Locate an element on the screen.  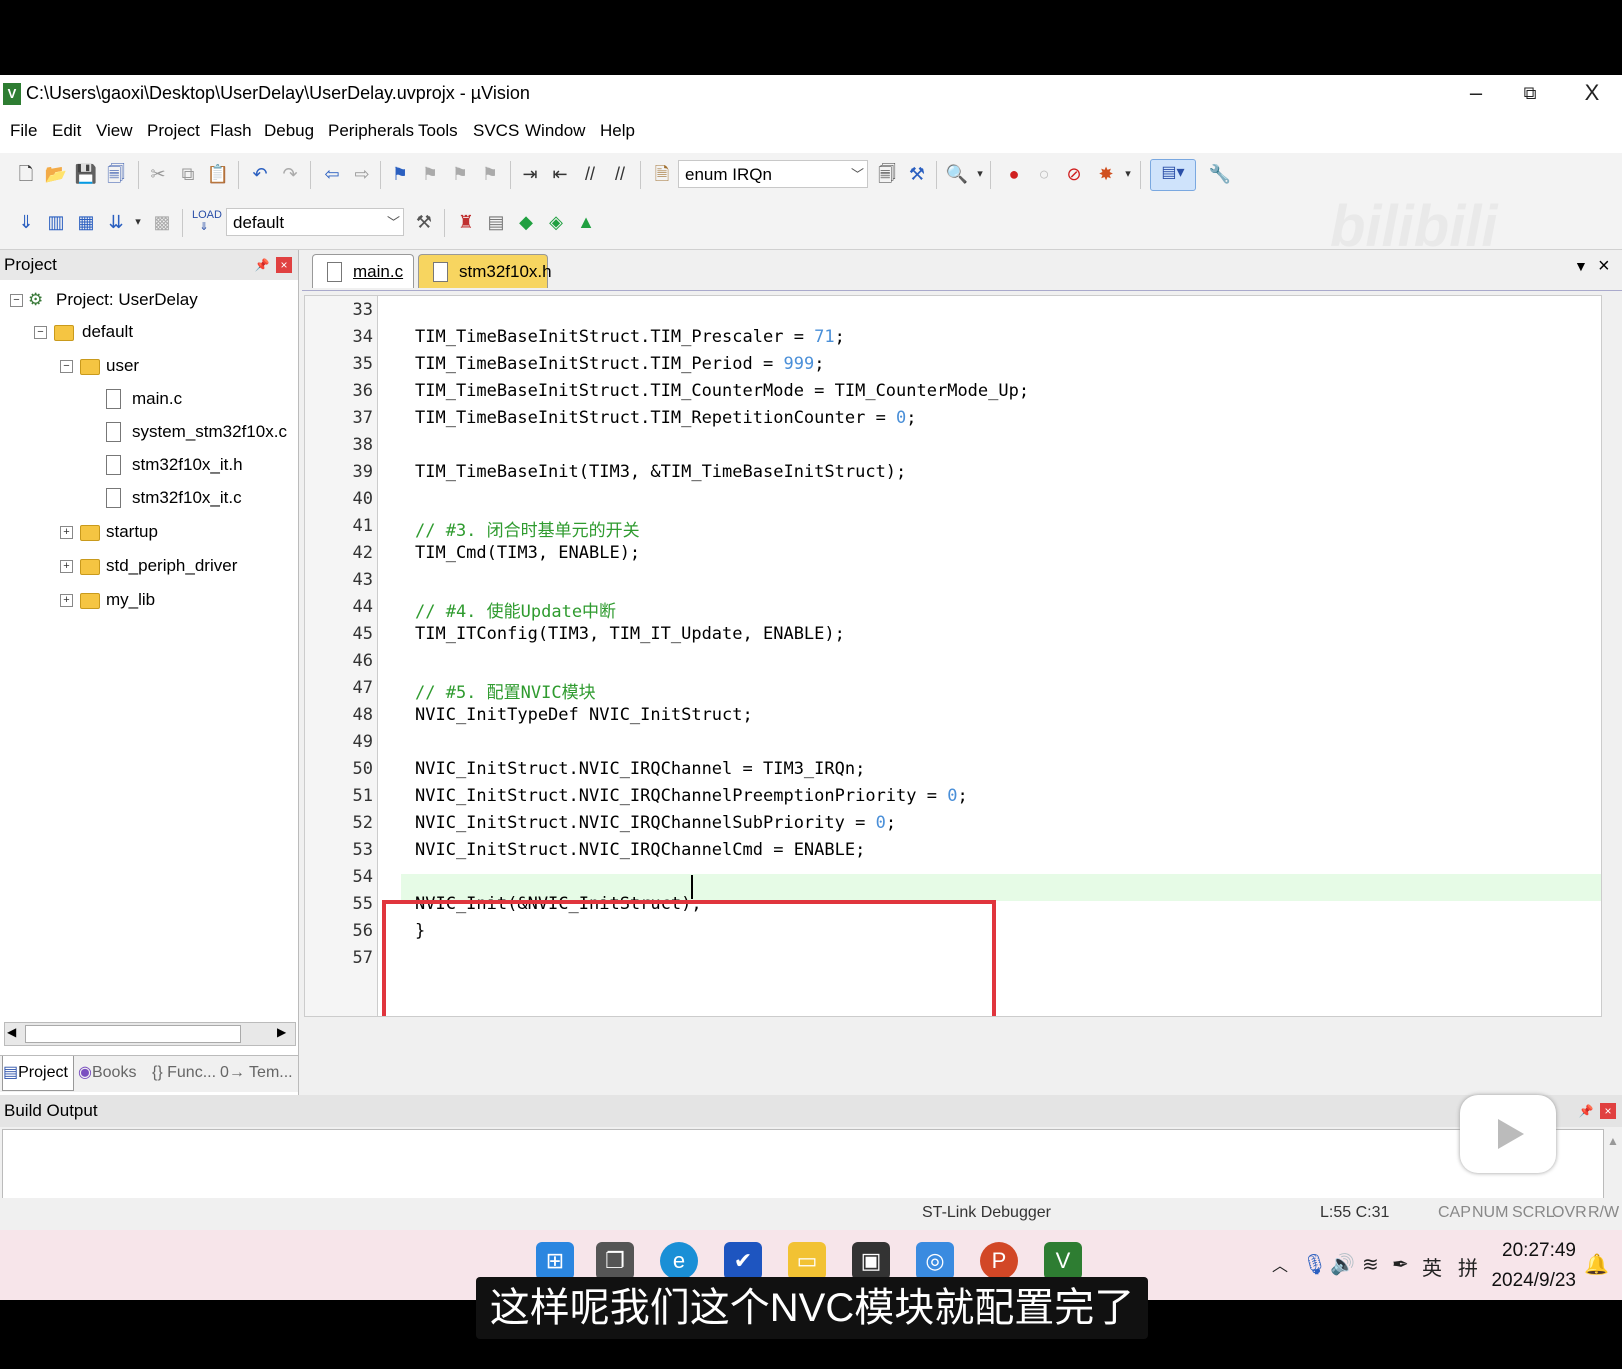
video-play-button is located at coordinates (1508, 1134).